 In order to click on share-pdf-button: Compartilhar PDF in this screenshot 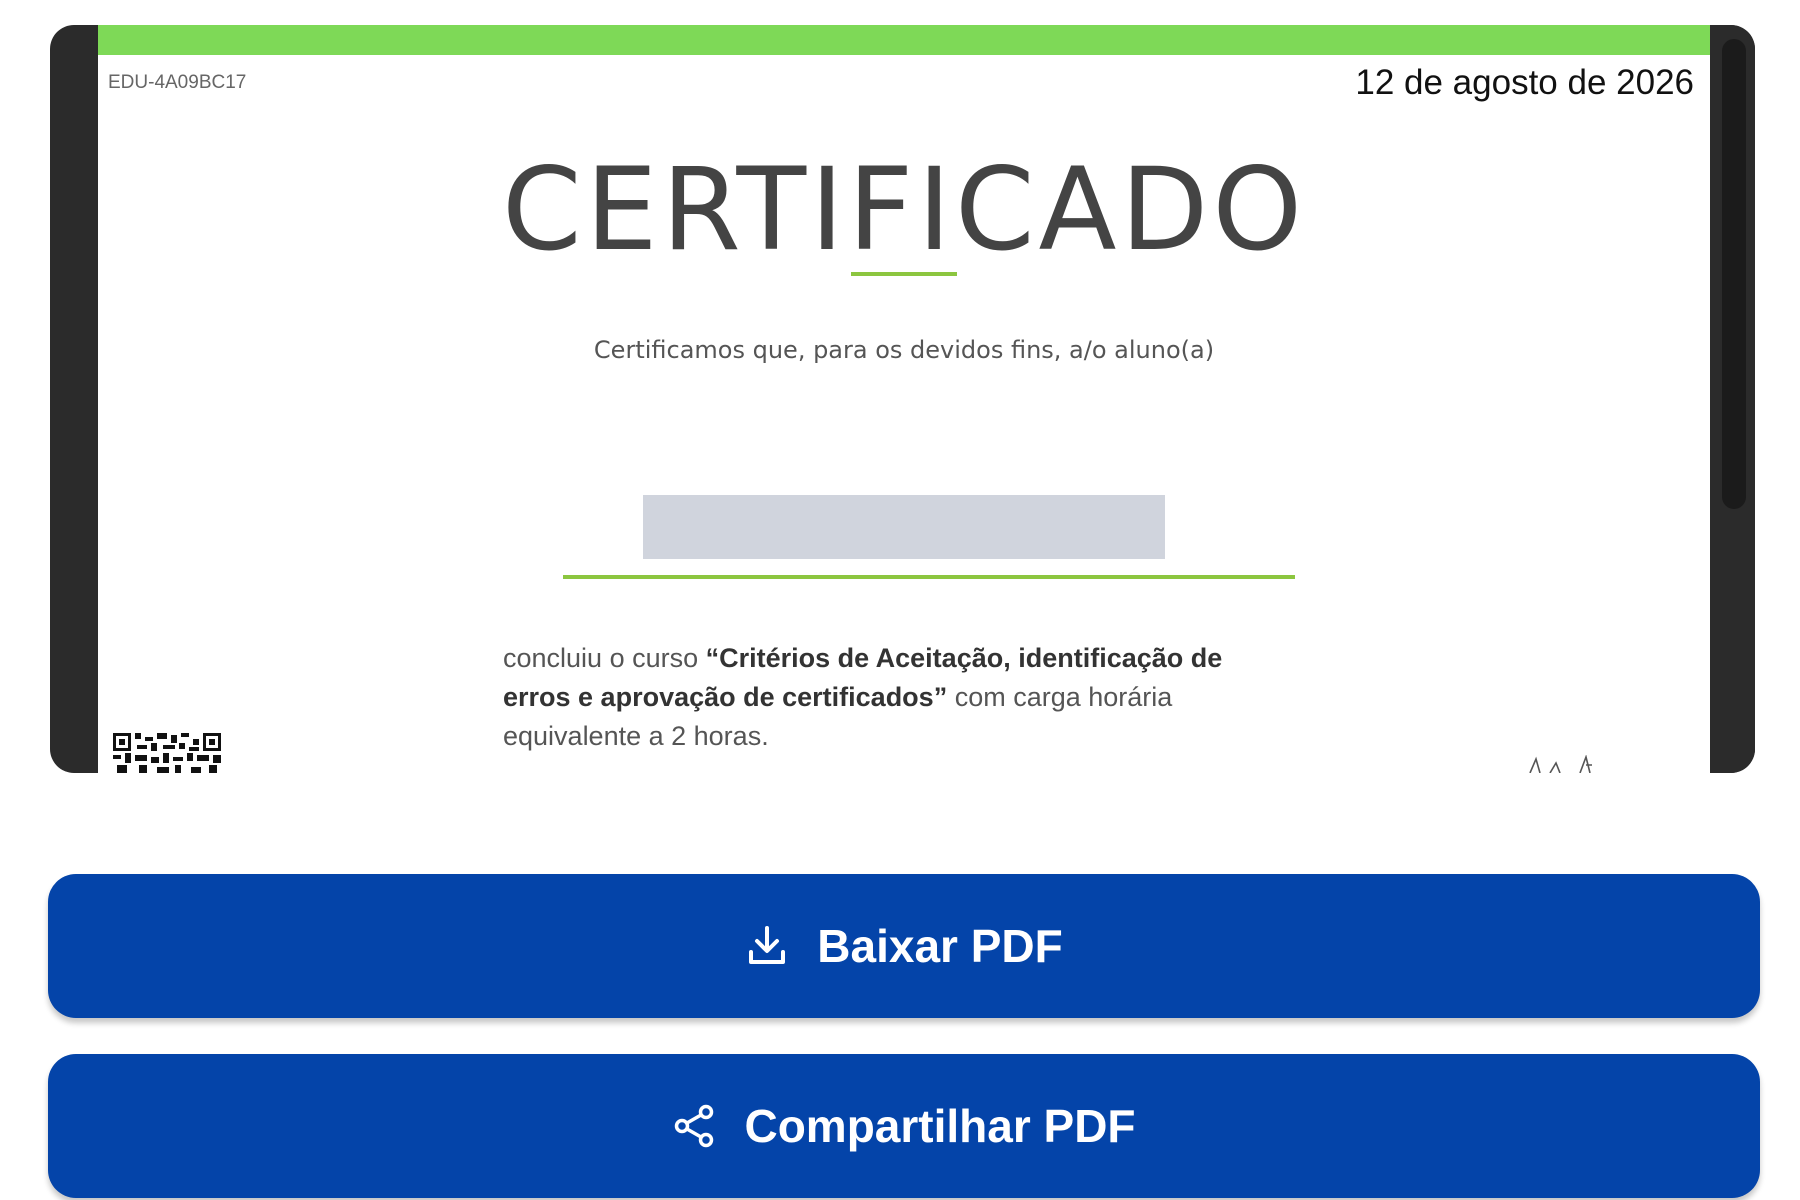, I will do `click(904, 1126)`.